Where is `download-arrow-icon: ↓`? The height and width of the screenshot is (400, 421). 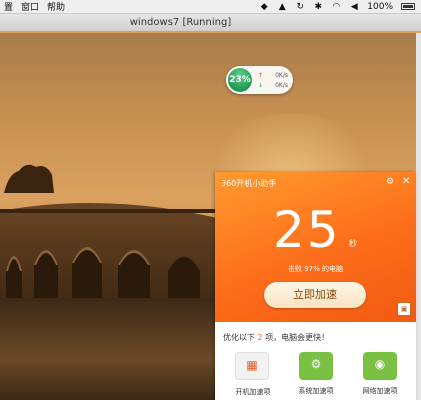
download-arrow-icon: ↓ is located at coordinates (261, 85).